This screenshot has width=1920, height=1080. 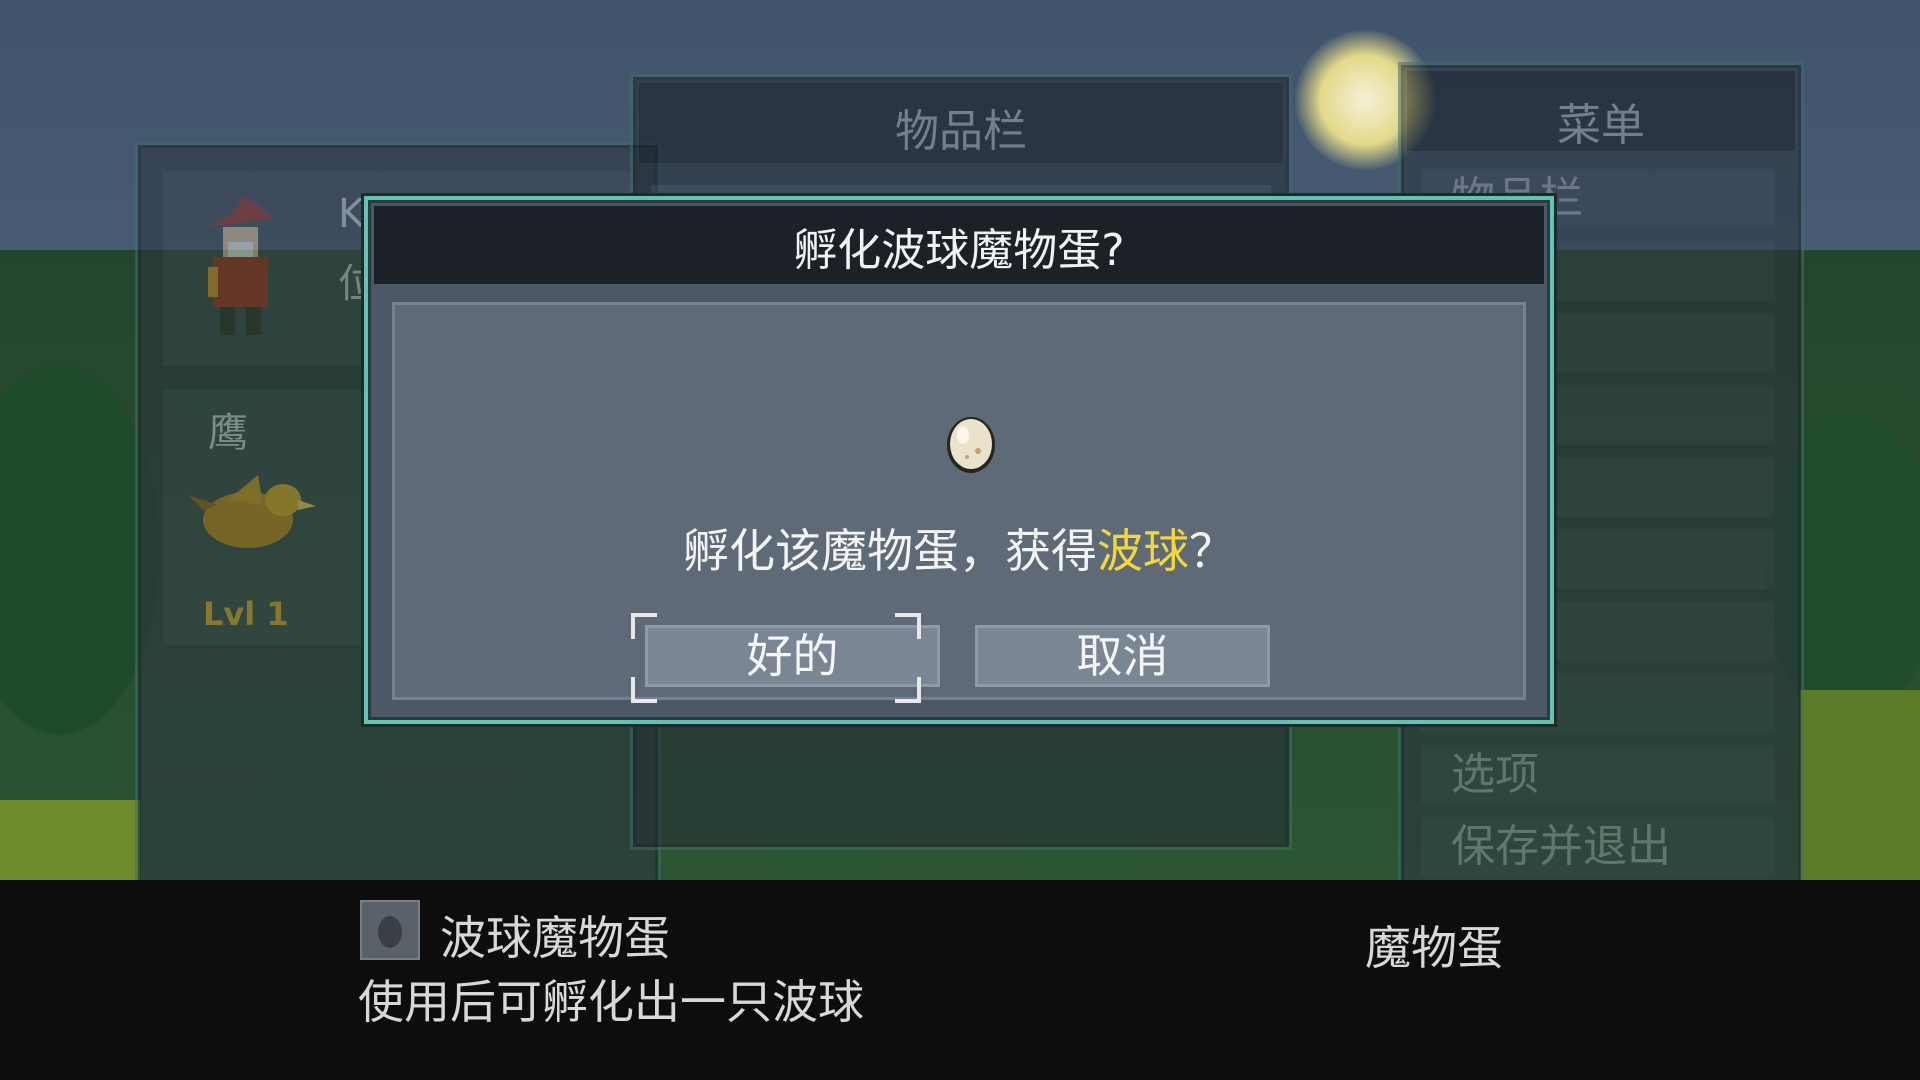 What do you see at coordinates (351, 214) in the screenshot?
I see `member-name: K` at bounding box center [351, 214].